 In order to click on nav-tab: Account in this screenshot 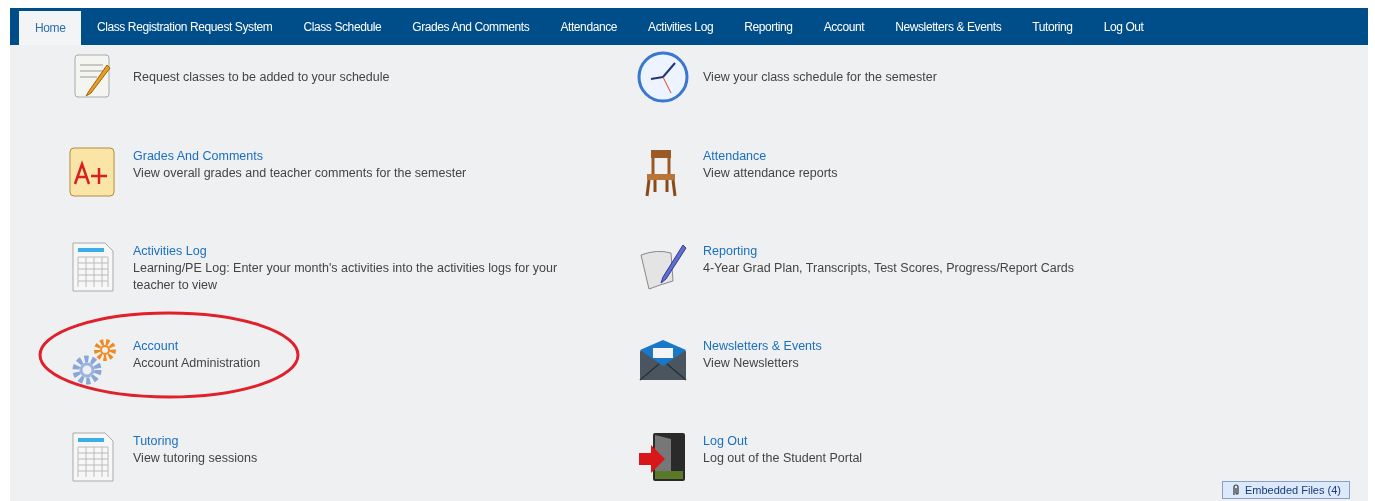, I will do `click(844, 26)`.